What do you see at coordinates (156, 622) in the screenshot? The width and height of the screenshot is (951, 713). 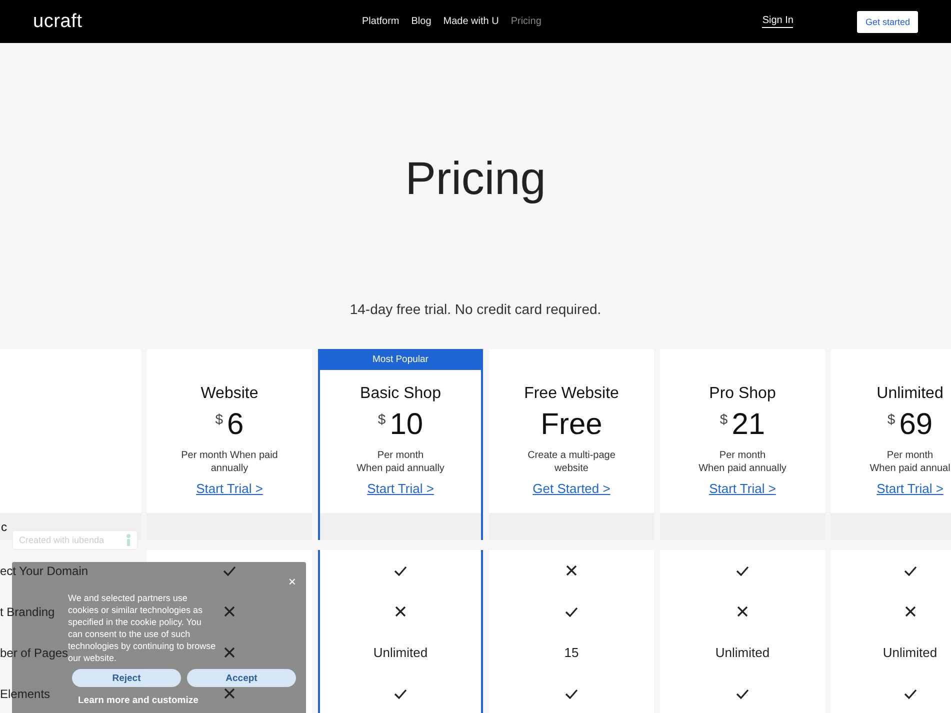 I see `cookie-policy-link: cookie policy` at bounding box center [156, 622].